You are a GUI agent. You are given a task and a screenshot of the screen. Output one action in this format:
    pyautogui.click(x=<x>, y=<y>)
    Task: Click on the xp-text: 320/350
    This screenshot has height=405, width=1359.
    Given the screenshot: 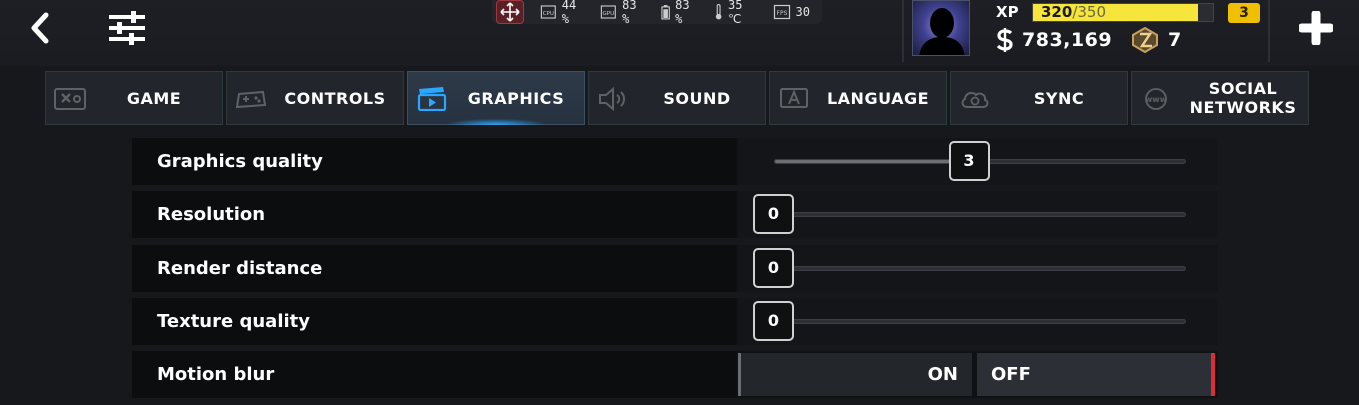 What is the action you would take?
    pyautogui.click(x=1073, y=12)
    